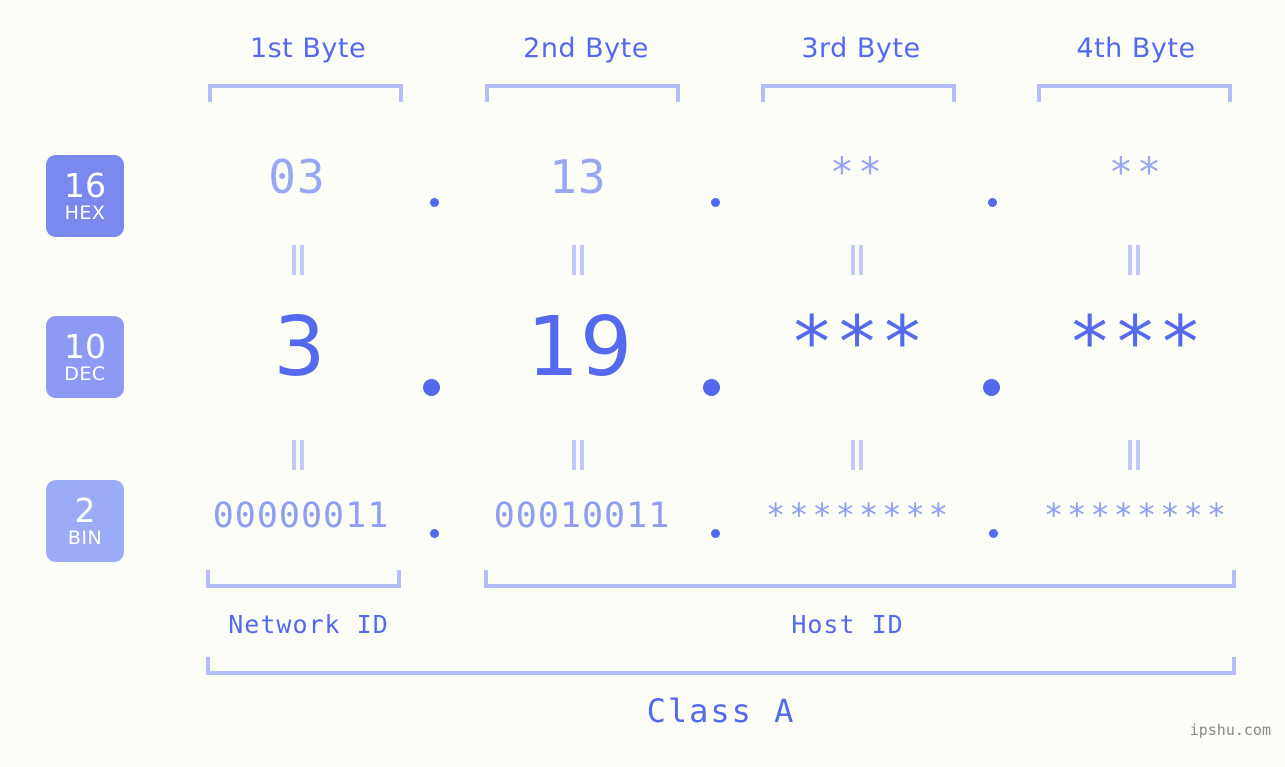 The width and height of the screenshot is (1285, 767). What do you see at coordinates (300, 347) in the screenshot?
I see `dec-byte-1: 3` at bounding box center [300, 347].